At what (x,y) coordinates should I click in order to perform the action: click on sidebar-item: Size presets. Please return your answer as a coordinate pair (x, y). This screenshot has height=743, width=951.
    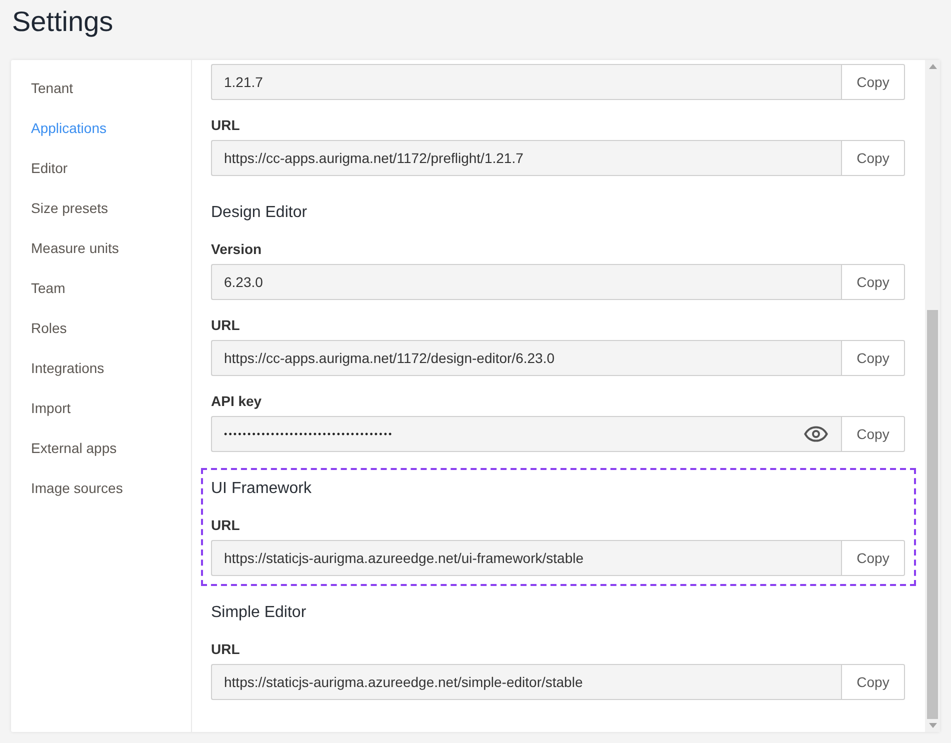
    Looking at the image, I should click on (69, 208).